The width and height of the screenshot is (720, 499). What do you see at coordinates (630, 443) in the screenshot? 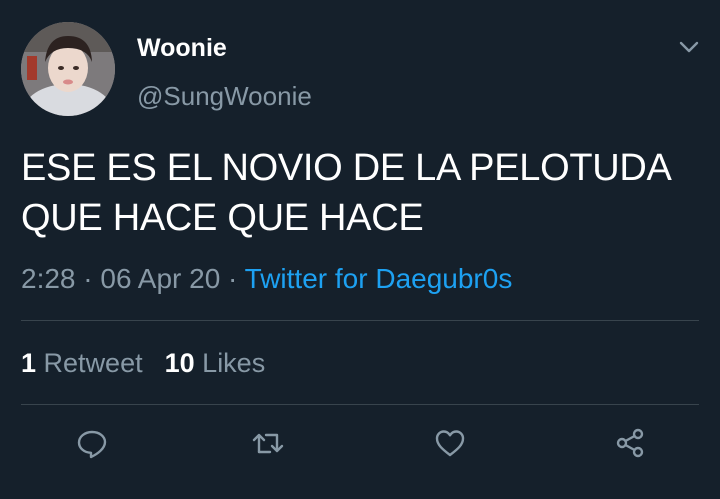
I see `share-icon` at bounding box center [630, 443].